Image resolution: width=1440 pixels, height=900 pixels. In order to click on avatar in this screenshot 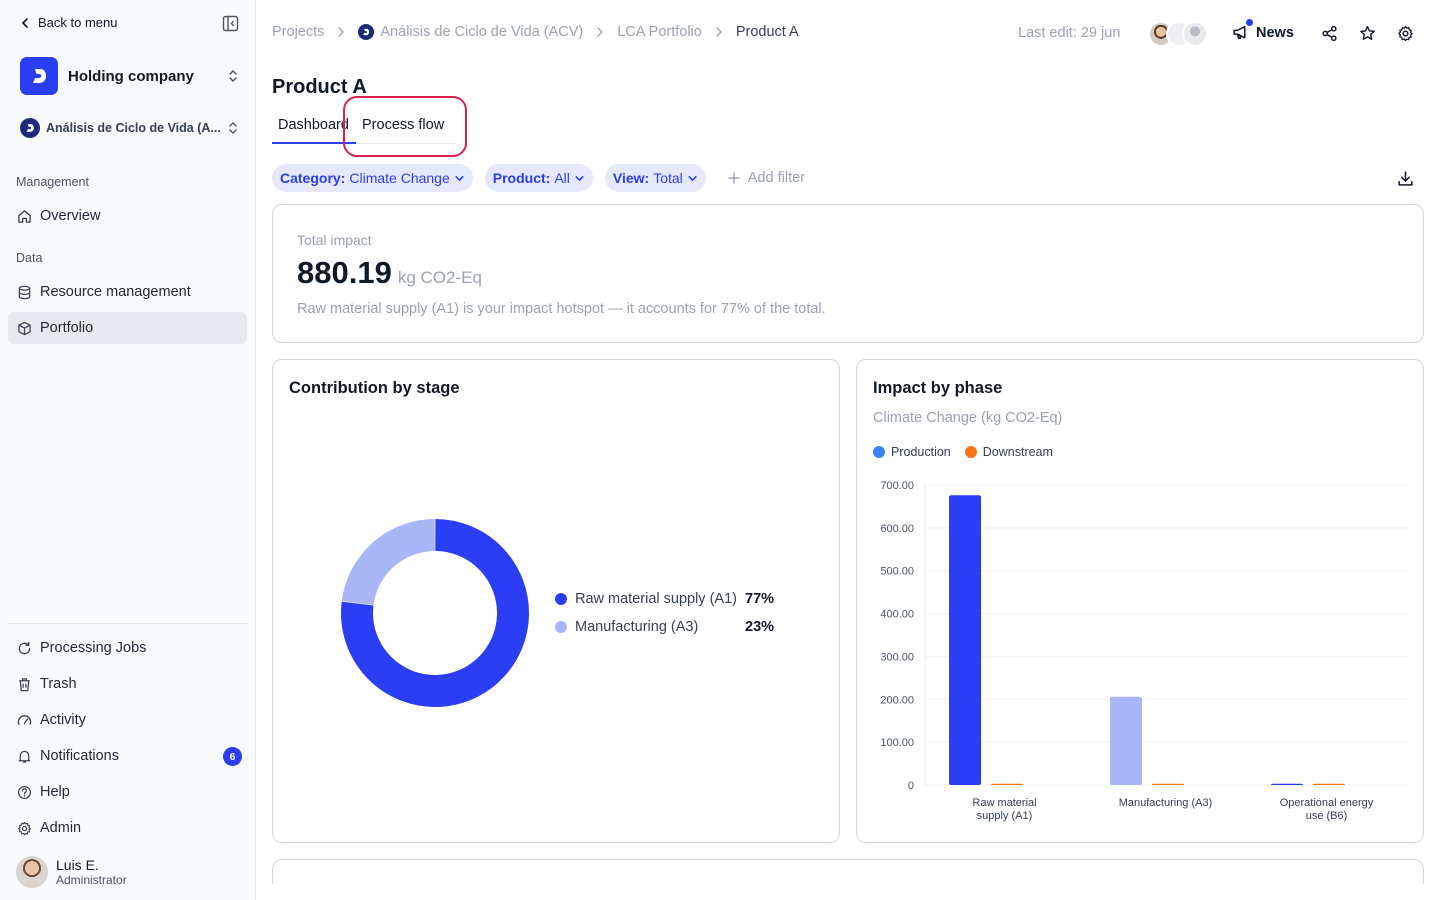, I will do `click(32, 872)`.